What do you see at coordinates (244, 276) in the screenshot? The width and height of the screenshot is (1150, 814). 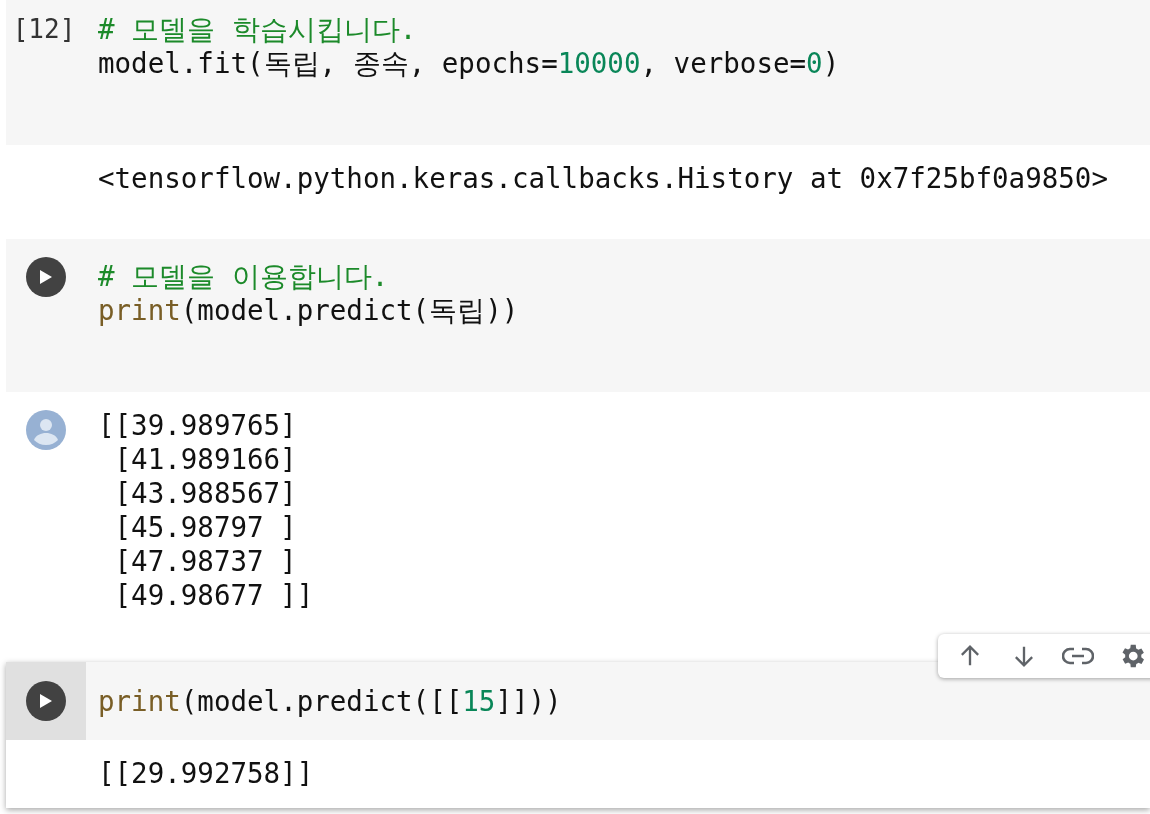 I see `code-line: # 모델을 이용합니다.` at bounding box center [244, 276].